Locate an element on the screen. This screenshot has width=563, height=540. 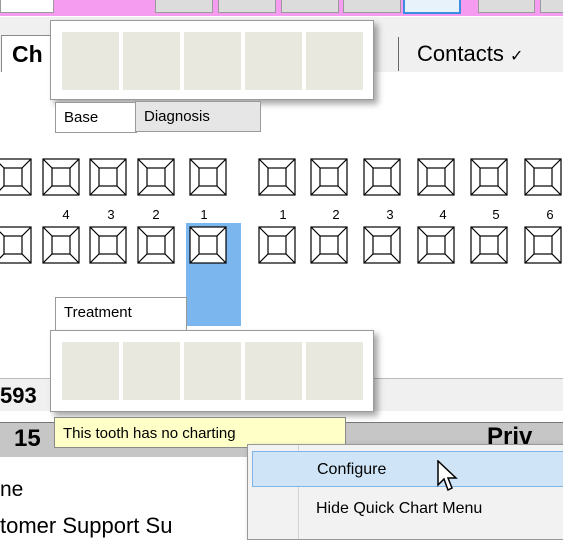
quick-chart-context-menu: Configure Hide Quick Chart Menu is located at coordinates (405, 492).